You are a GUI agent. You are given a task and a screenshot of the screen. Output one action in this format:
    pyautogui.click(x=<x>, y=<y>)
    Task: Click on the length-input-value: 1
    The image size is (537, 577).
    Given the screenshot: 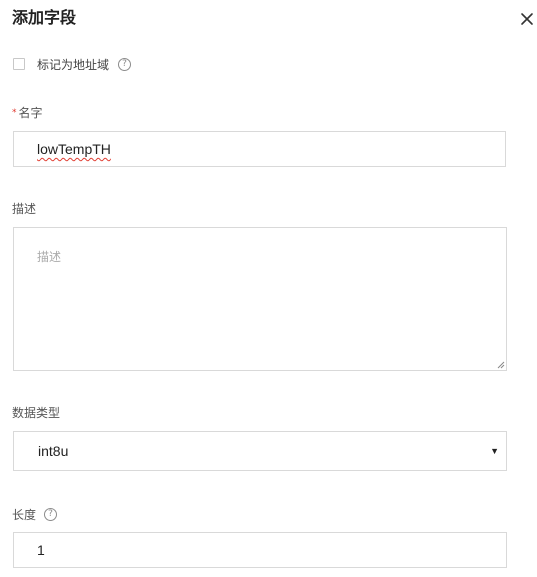 What is the action you would take?
    pyautogui.click(x=41, y=550)
    